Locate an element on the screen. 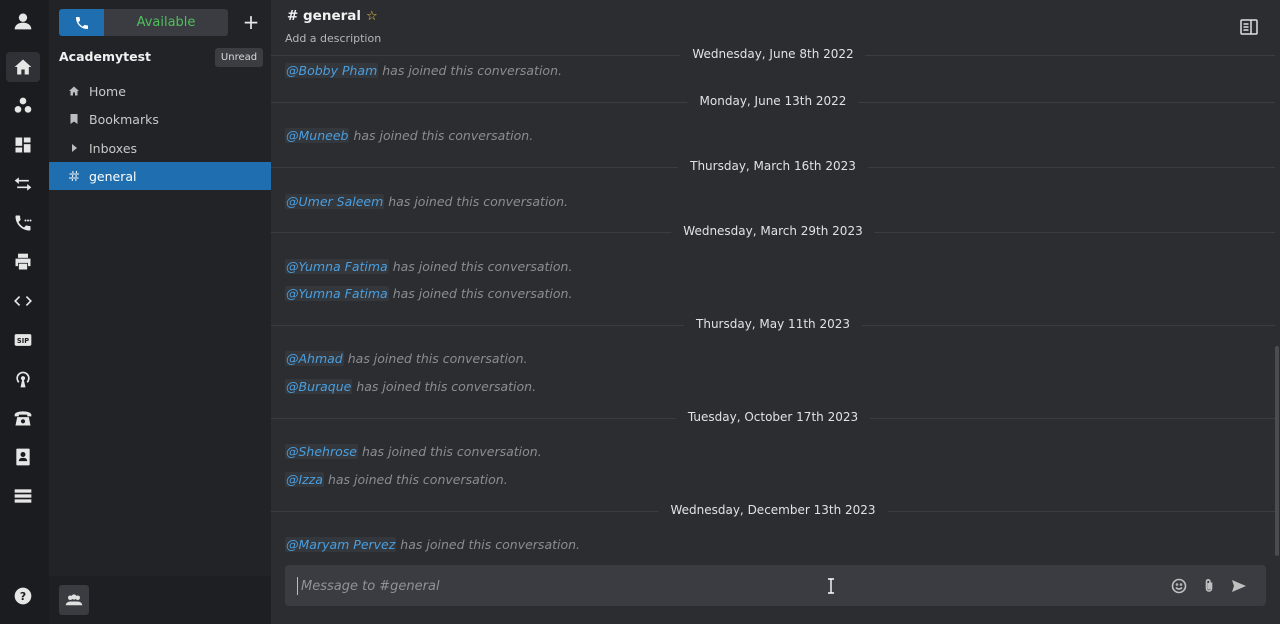 This screenshot has width=1280, height=624. phone-icon is located at coordinates (81, 22).